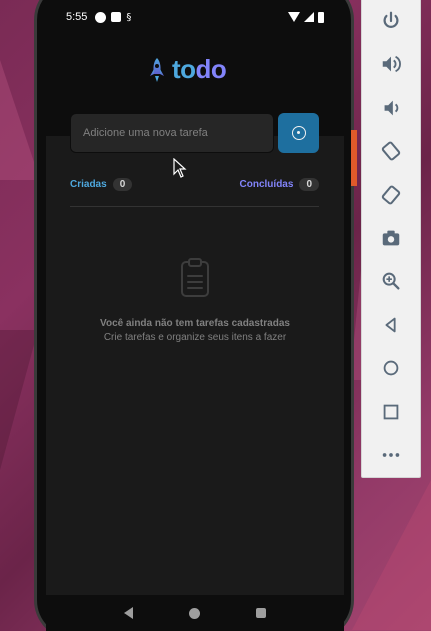  I want to click on volume-down-button, so click(391, 107).